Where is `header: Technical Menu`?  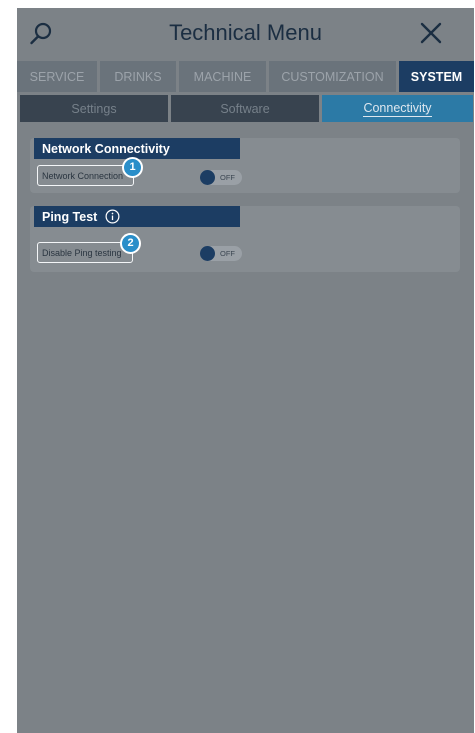
header: Technical Menu is located at coordinates (245, 33).